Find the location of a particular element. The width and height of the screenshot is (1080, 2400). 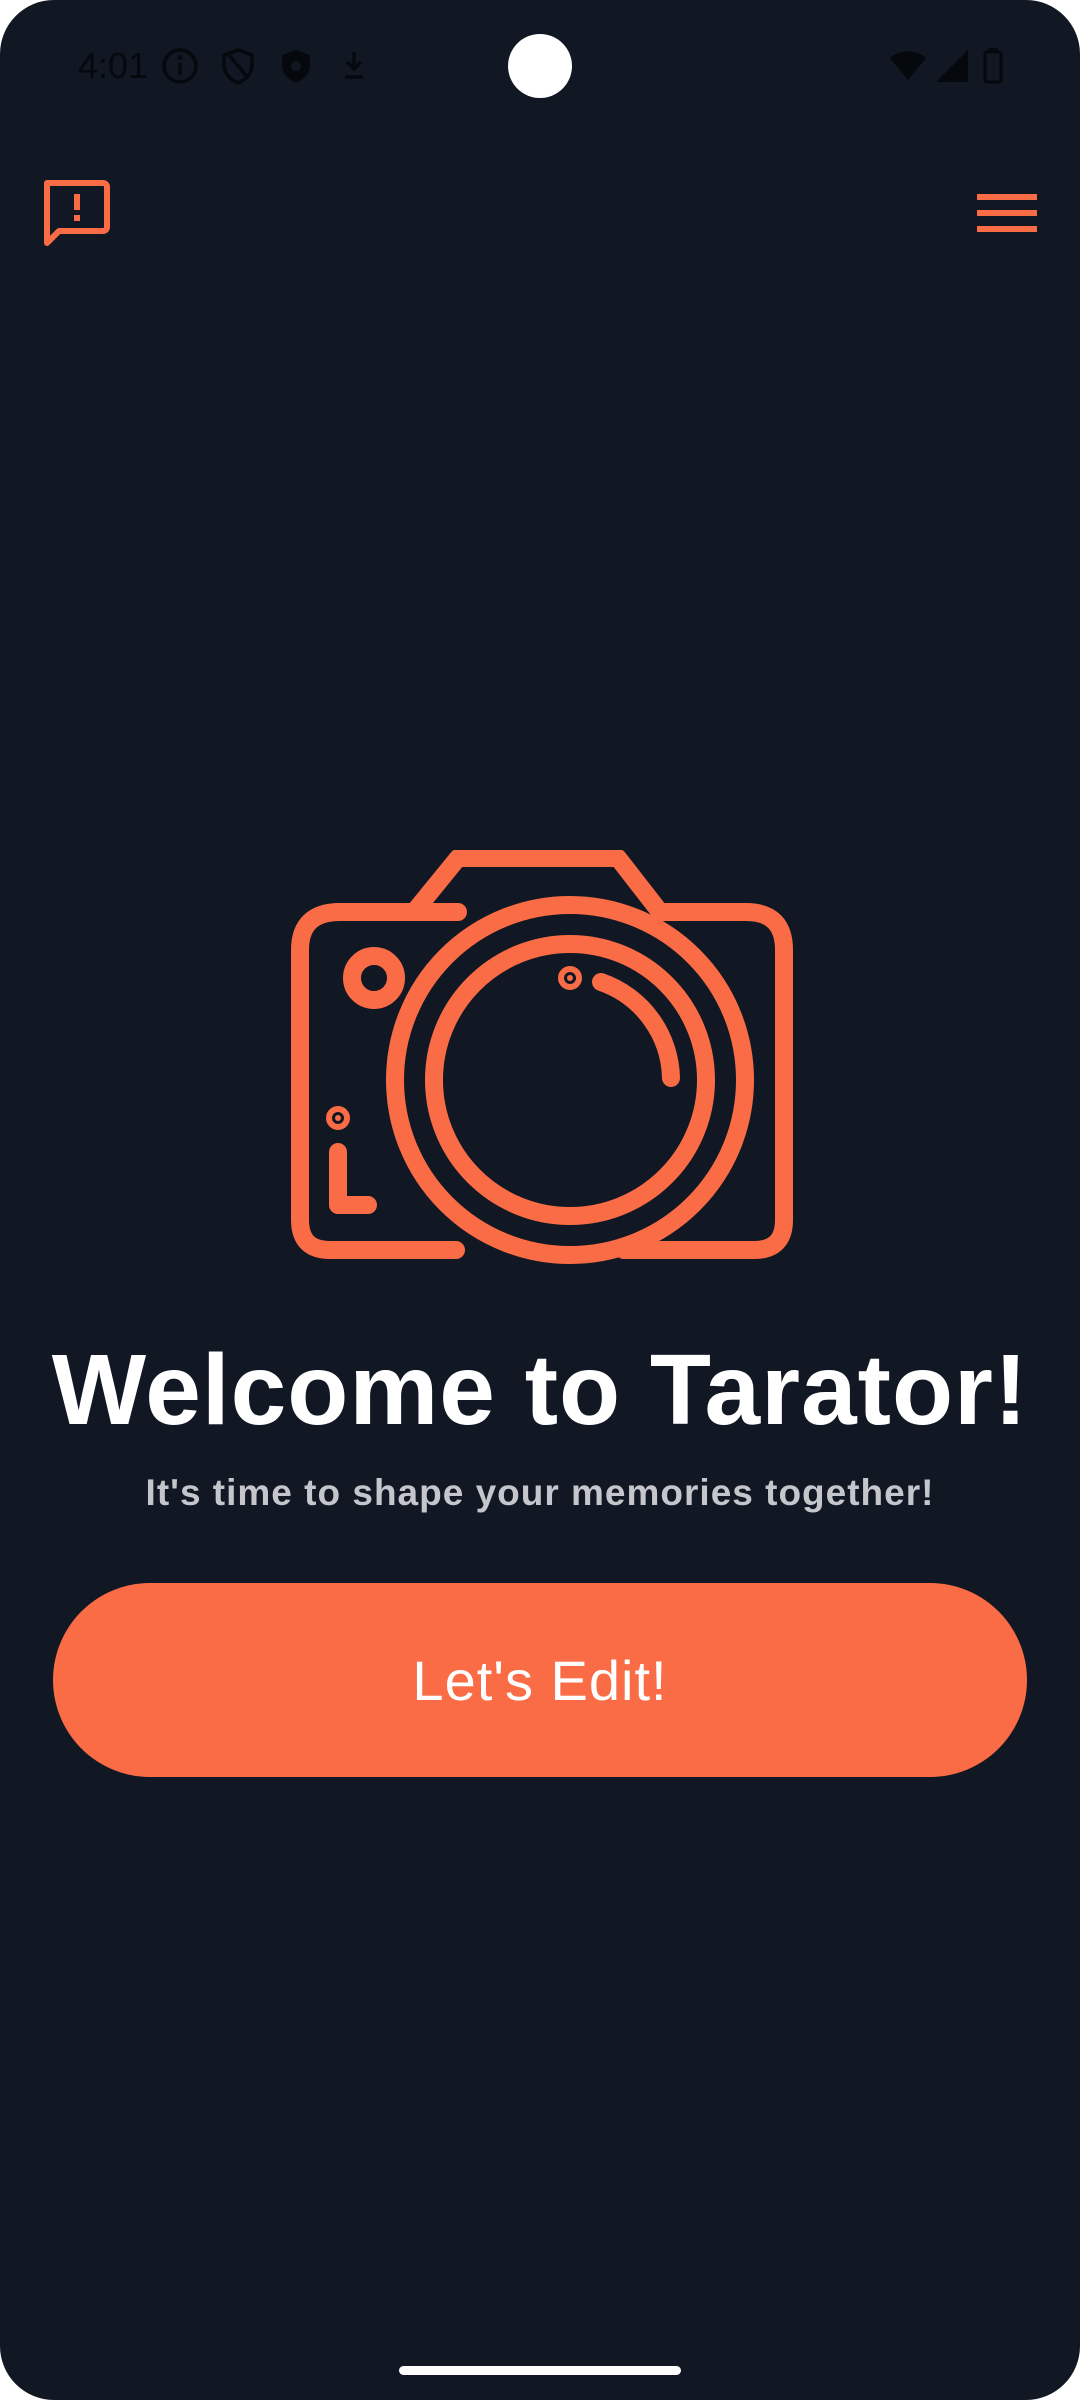

camera-icon is located at coordinates (542, 1057).